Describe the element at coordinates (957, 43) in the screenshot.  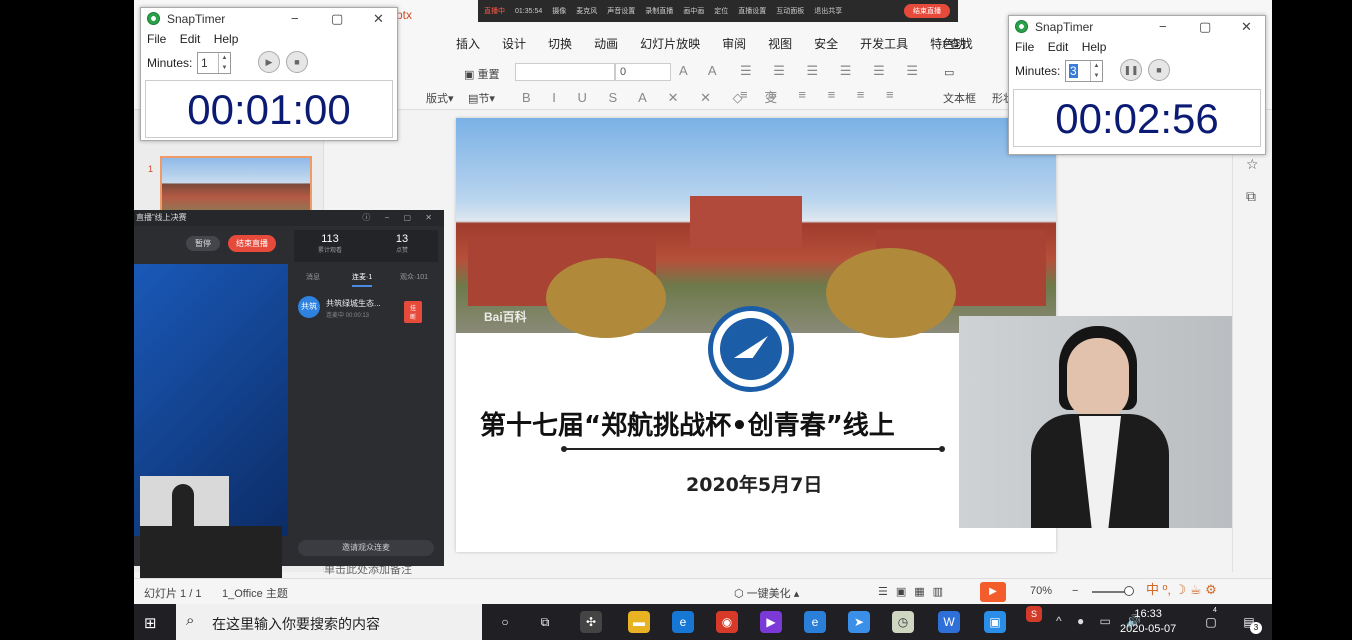
I see `ribbon-search: ⌕查找` at that location.